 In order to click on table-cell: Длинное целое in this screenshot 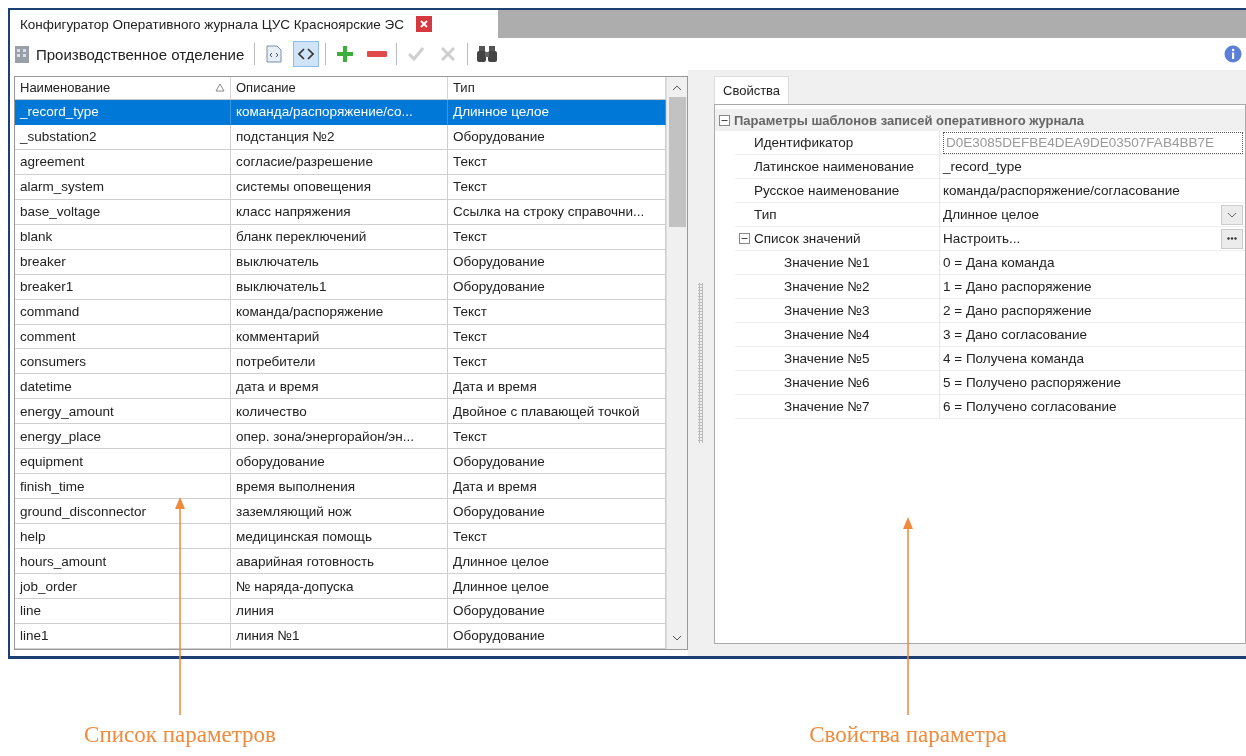, I will do `click(557, 112)`.